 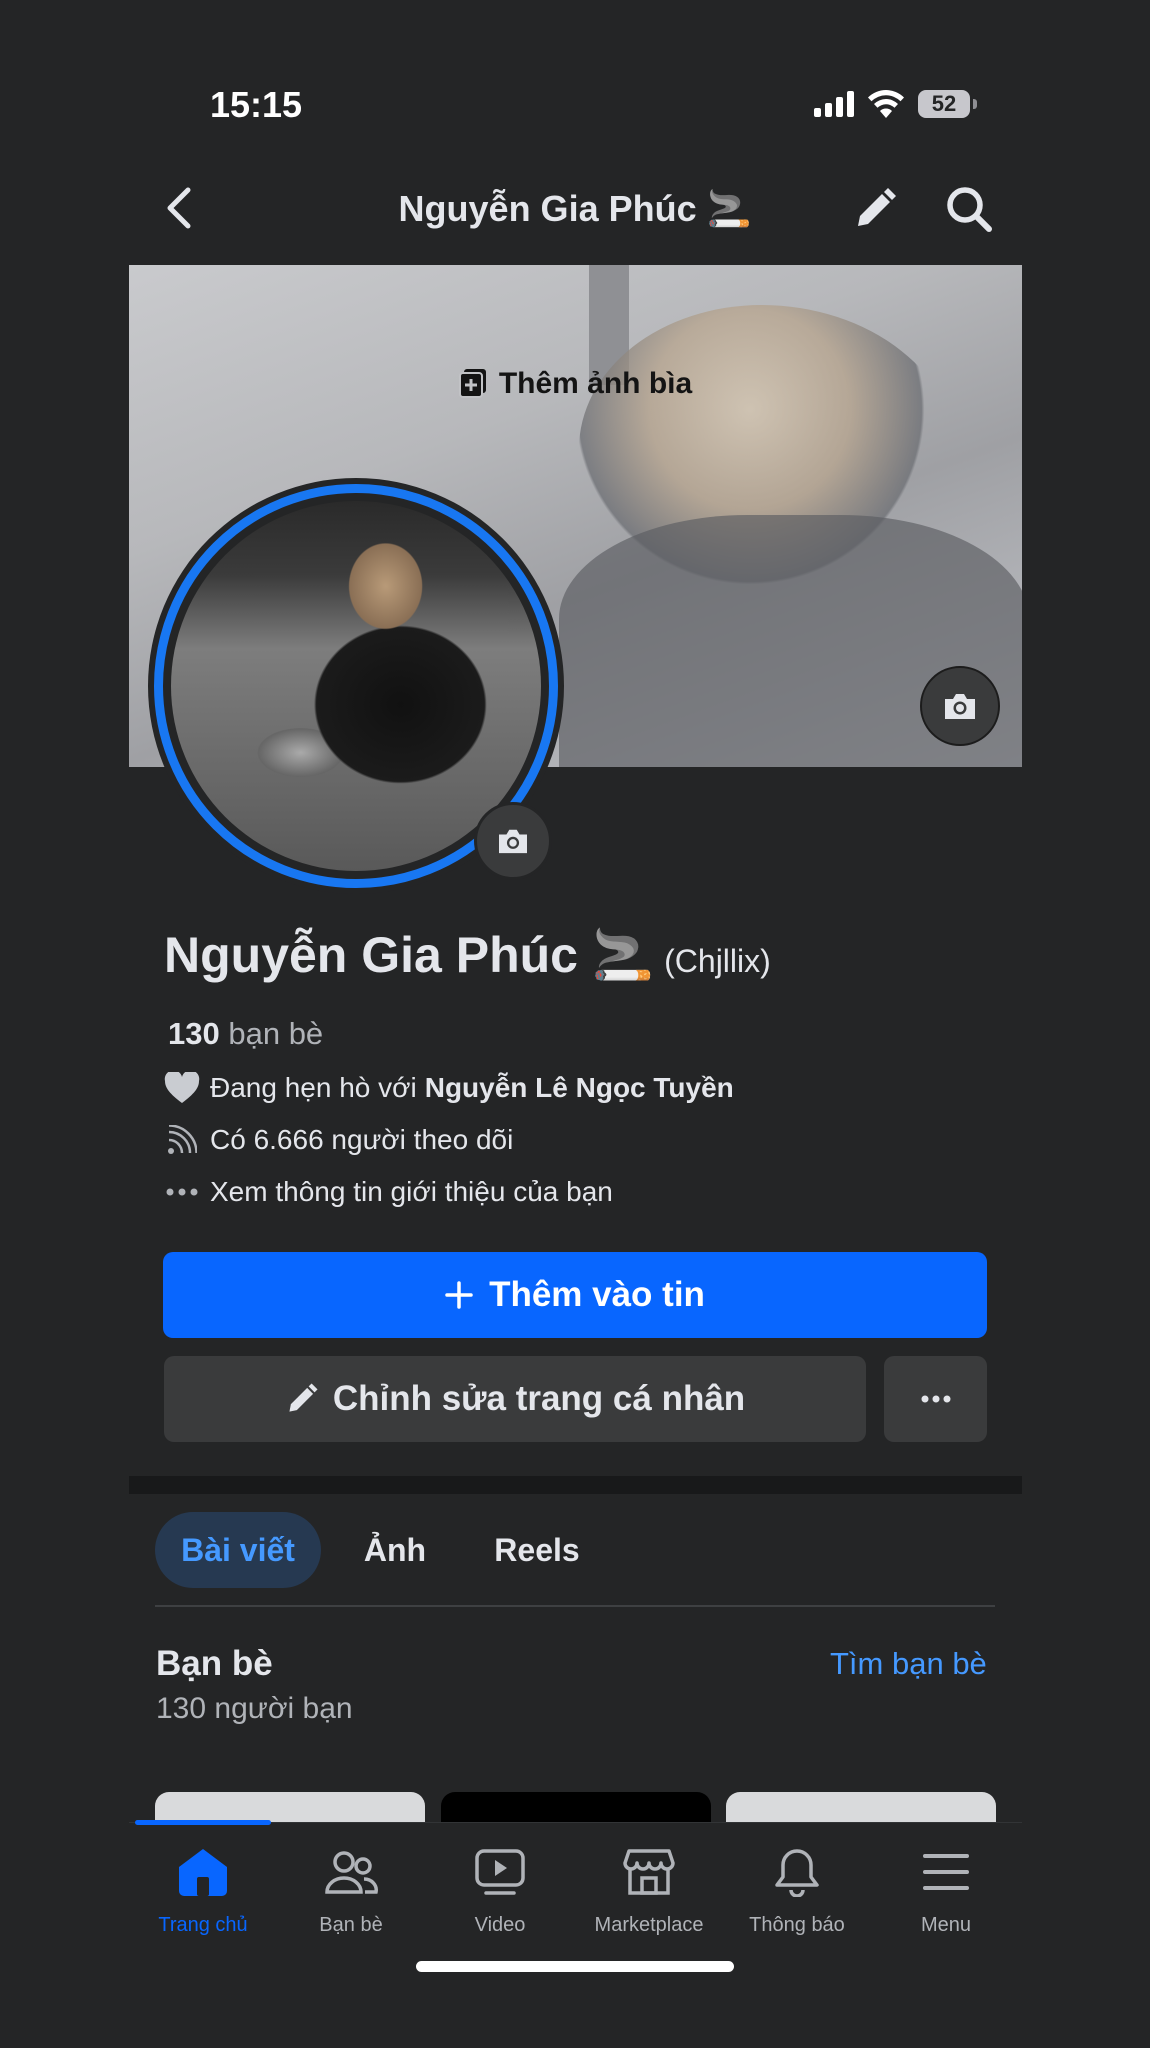 I want to click on nav-friends-label: Bạn bè, so click(x=351, y=1925).